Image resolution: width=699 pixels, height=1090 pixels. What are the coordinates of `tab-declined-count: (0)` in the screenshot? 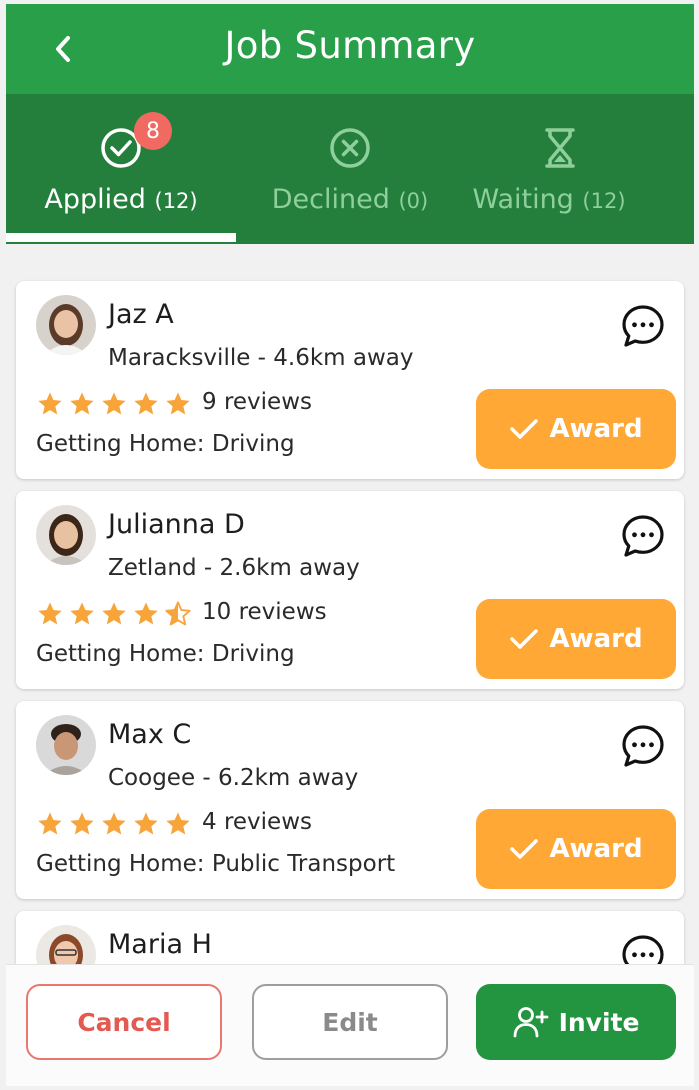 It's located at (413, 201).